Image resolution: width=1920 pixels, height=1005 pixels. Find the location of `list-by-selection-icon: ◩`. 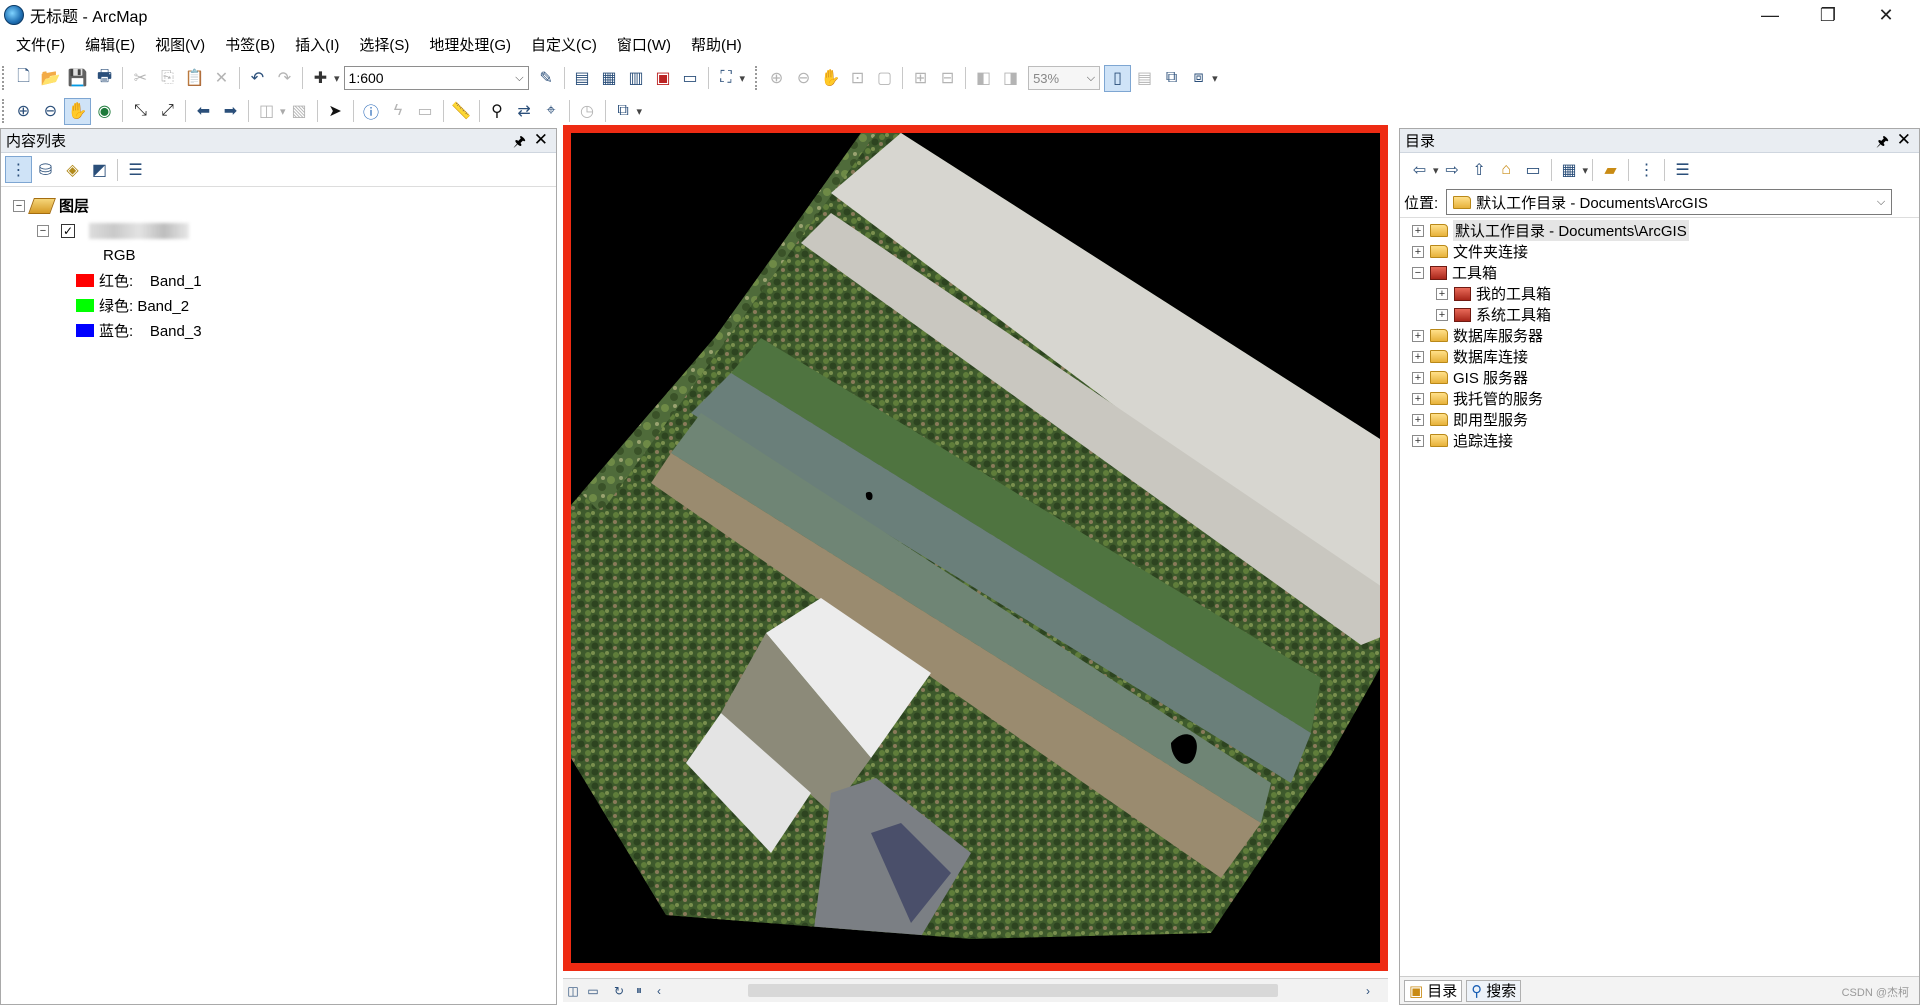

list-by-selection-icon: ◩ is located at coordinates (99, 169).